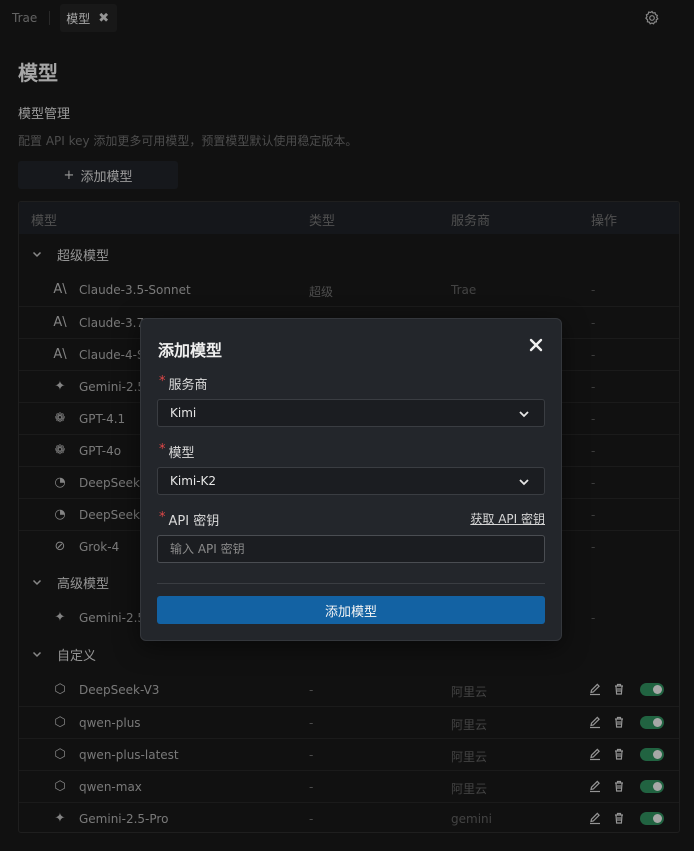  I want to click on model-label-text: 模型, so click(181, 453).